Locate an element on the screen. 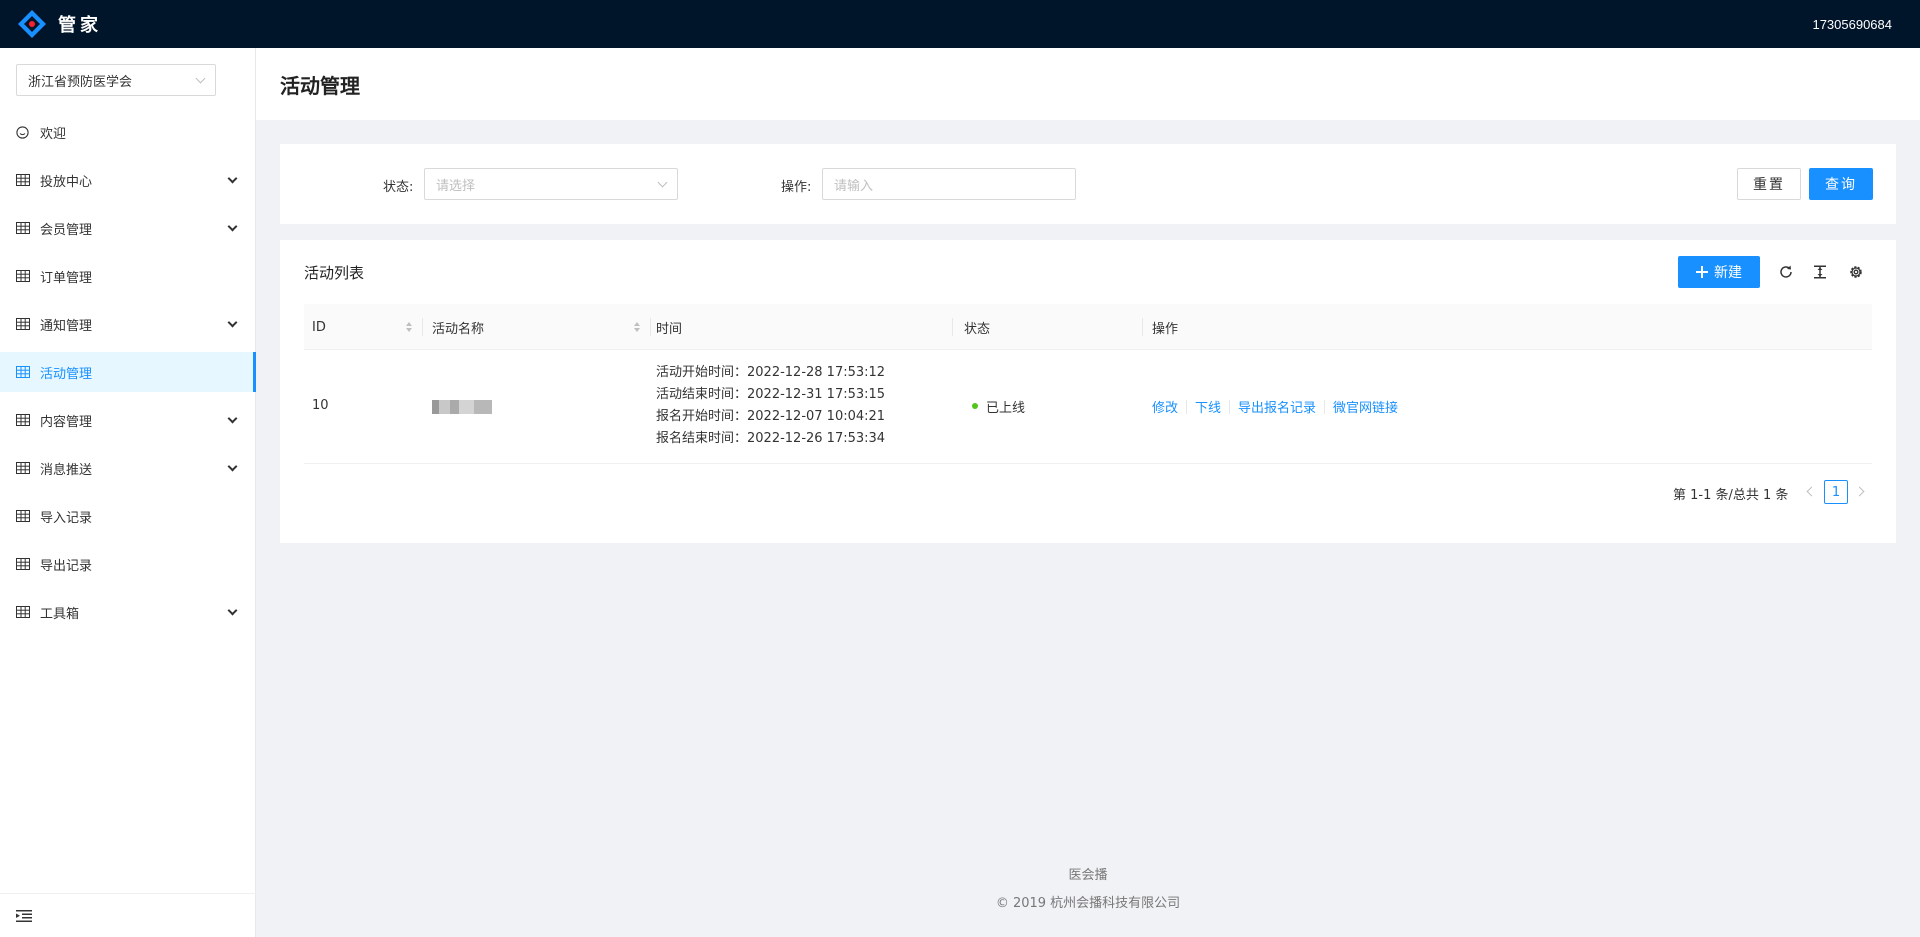  operation-label: 操作: is located at coordinates (796, 187).